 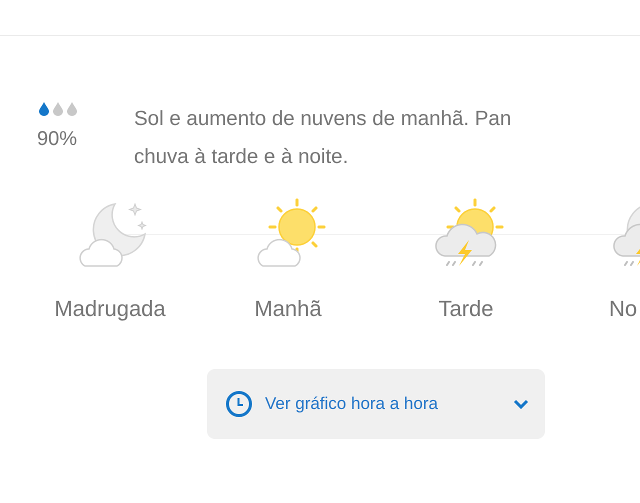 I want to click on period-label: No, so click(x=623, y=309).